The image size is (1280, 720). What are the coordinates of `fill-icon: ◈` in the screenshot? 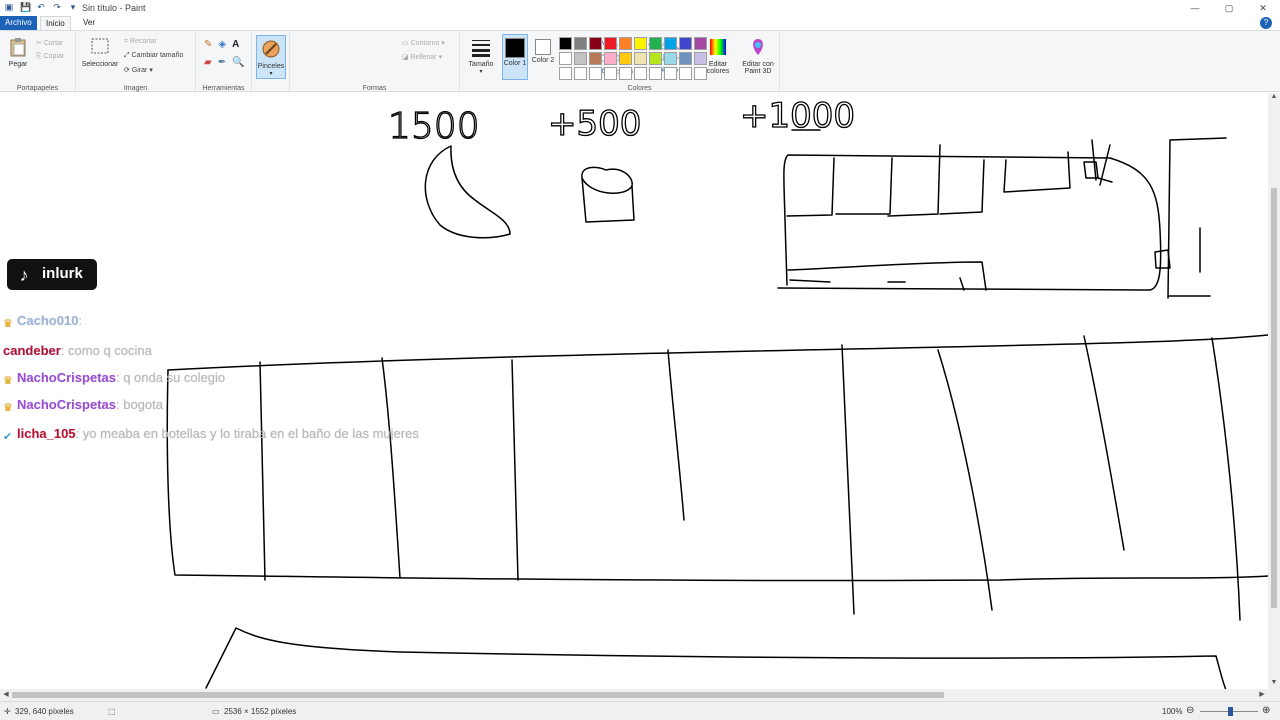 It's located at (225, 44).